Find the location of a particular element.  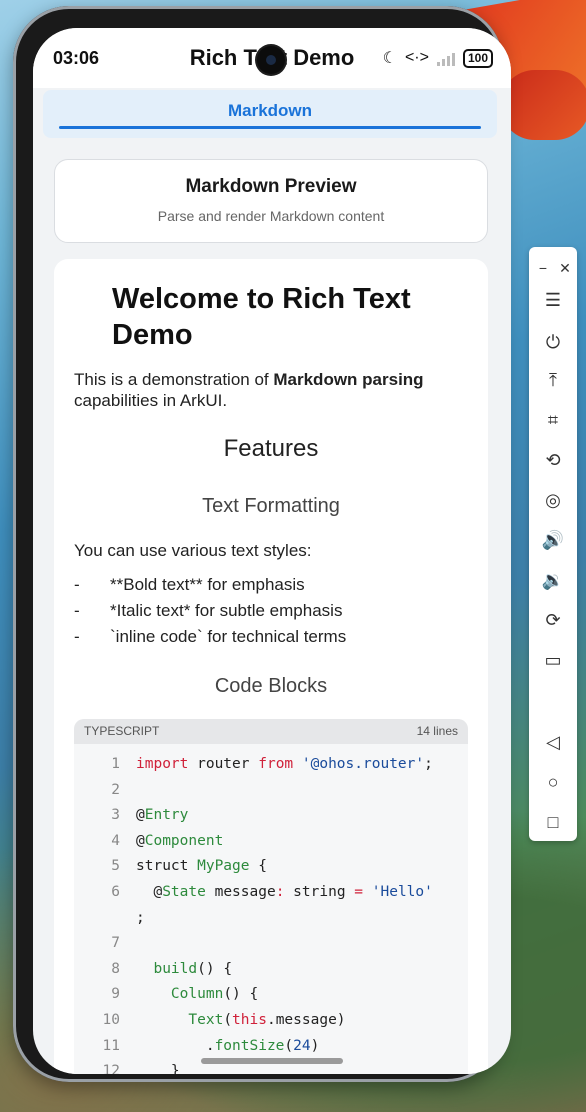

styles-paragraph: You can use various text styles: is located at coordinates (193, 550).